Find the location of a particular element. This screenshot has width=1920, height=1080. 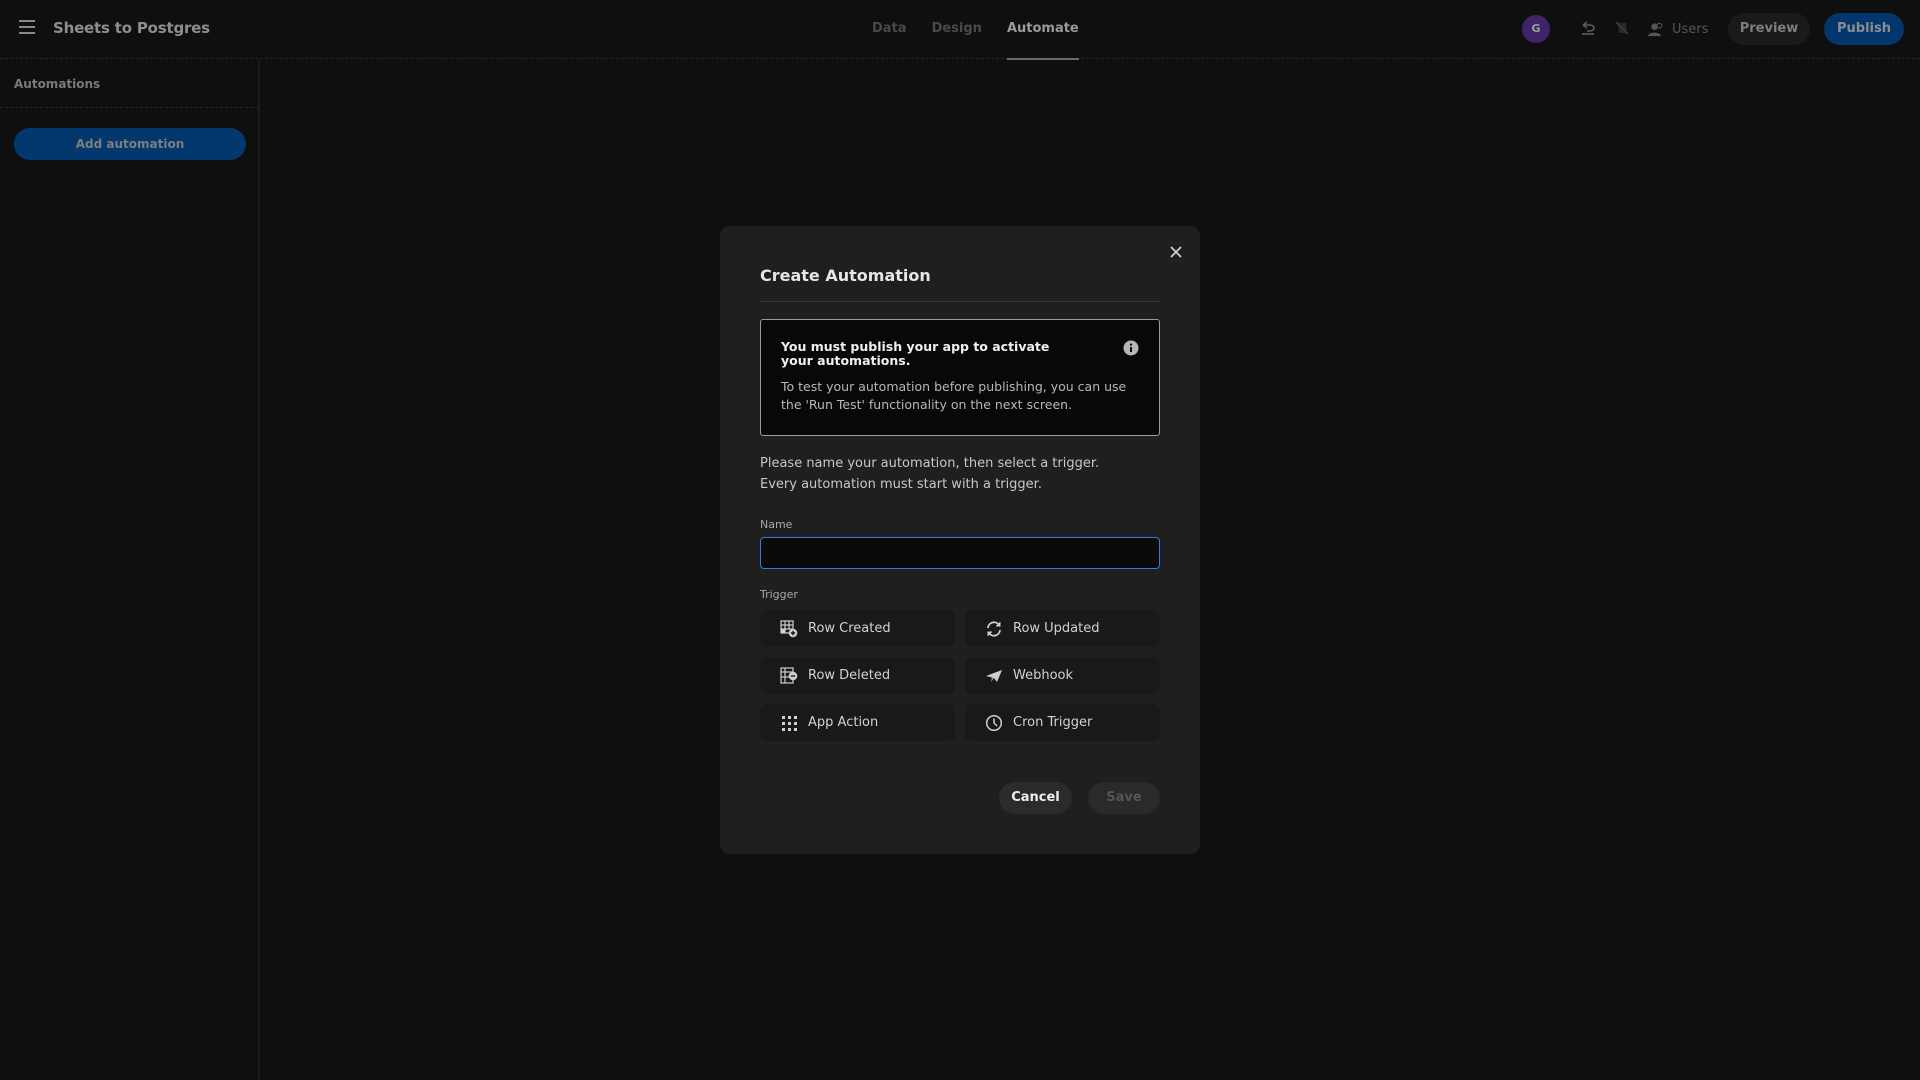

users-icon is located at coordinates (1655, 29).